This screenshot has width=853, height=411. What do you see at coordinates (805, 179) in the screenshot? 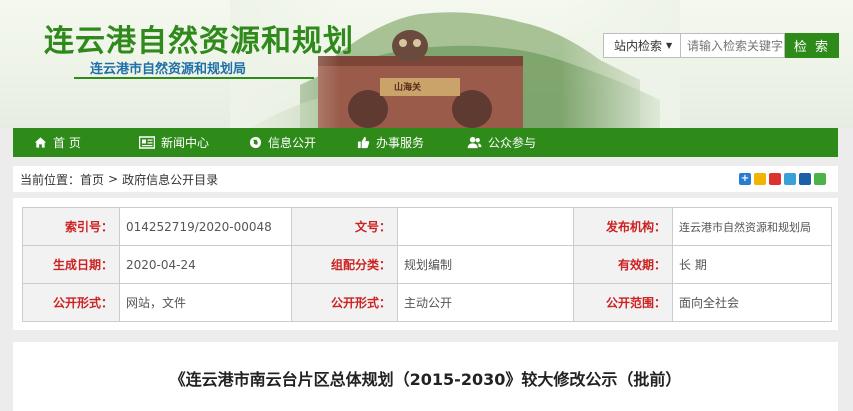
I see `renren-icon` at bounding box center [805, 179].